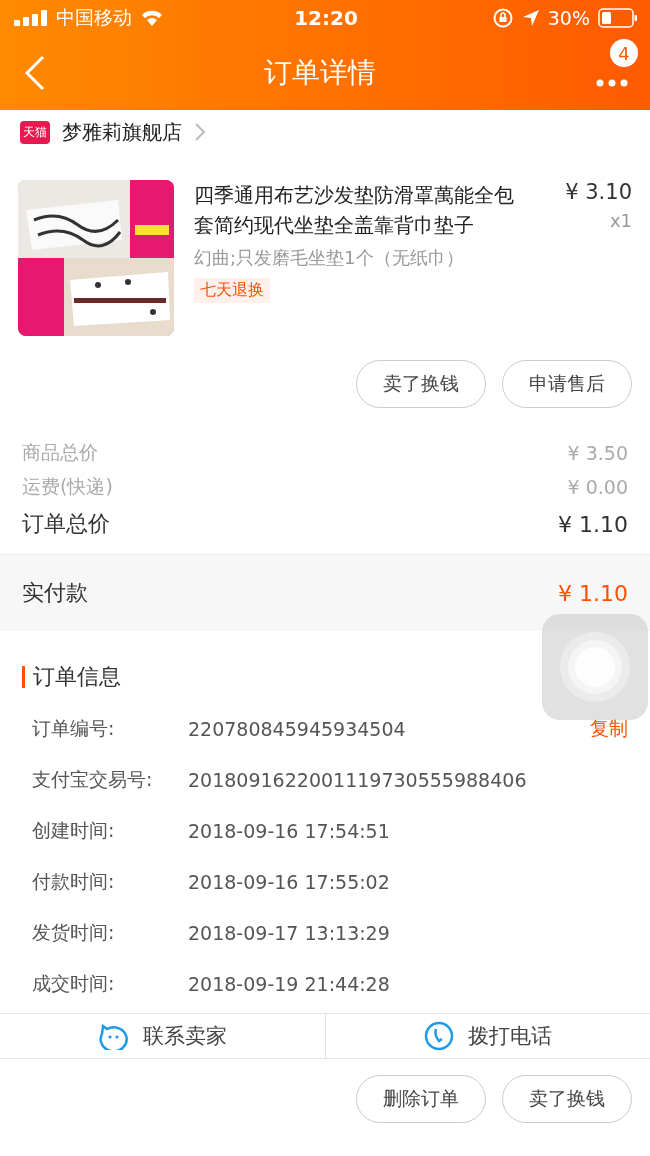  What do you see at coordinates (93, 779) in the screenshot?
I see `info-label: 支付宝交易号:` at bounding box center [93, 779].